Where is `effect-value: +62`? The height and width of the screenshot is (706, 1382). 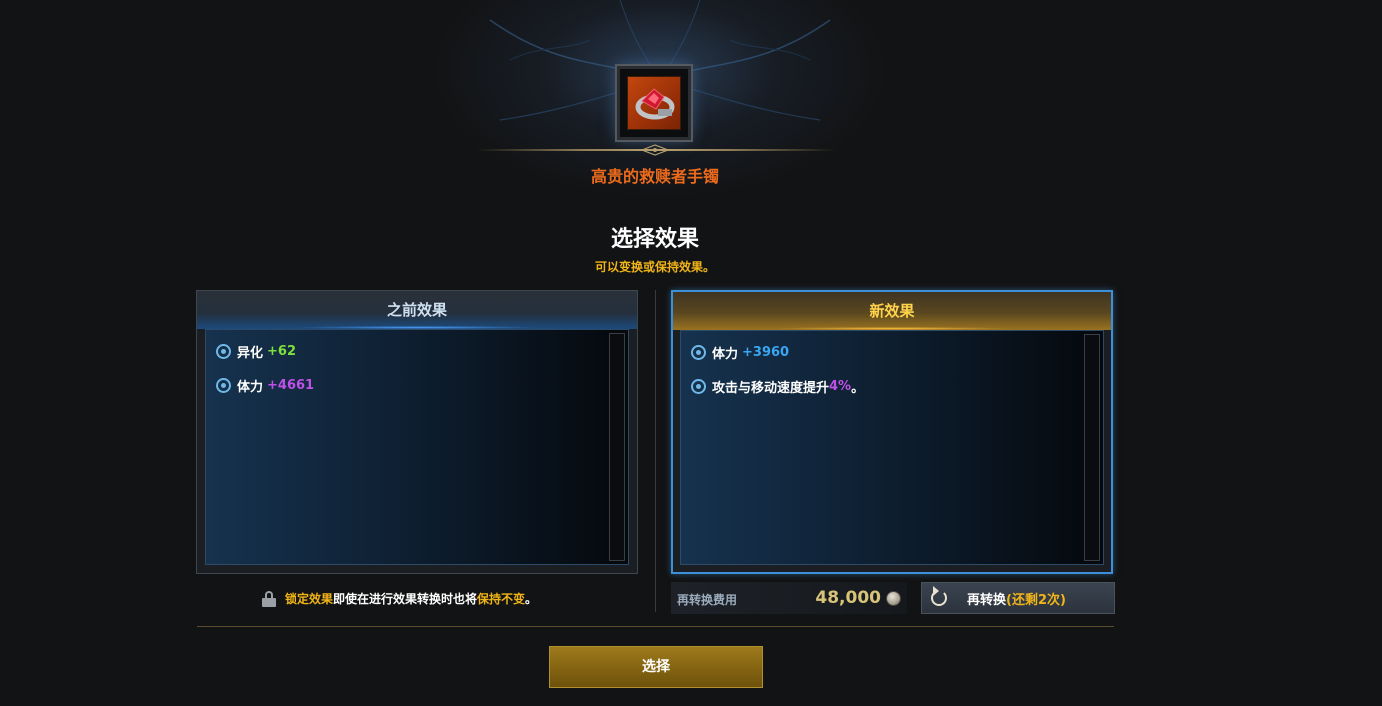 effect-value: +62 is located at coordinates (281, 351).